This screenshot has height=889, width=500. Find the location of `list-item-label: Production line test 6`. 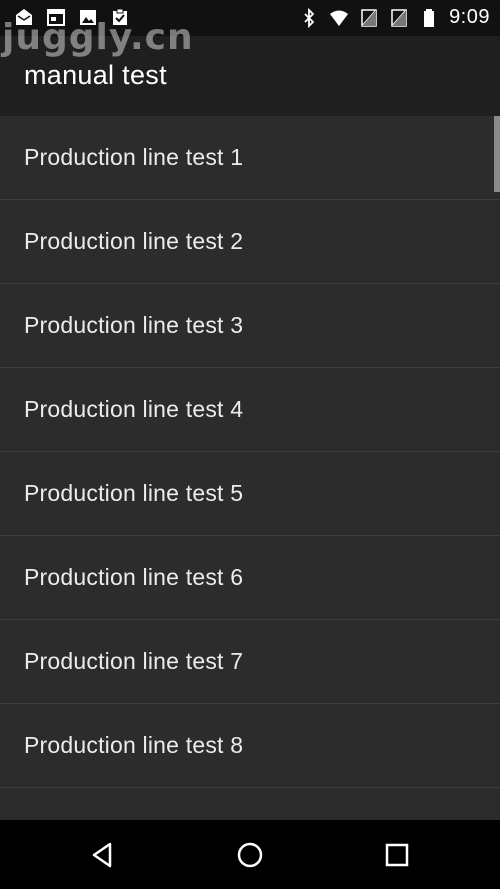

list-item-label: Production line test 6 is located at coordinates (134, 577).